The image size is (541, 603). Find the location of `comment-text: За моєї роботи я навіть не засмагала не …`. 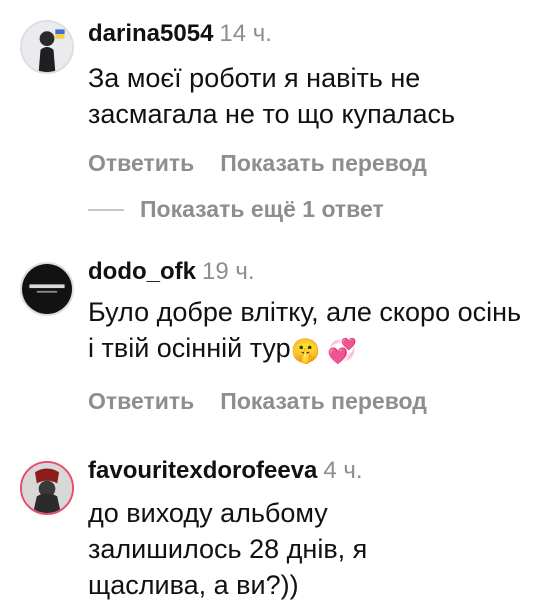

comment-text: За моєї роботи я навіть не засмагала не … is located at coordinates (272, 96).